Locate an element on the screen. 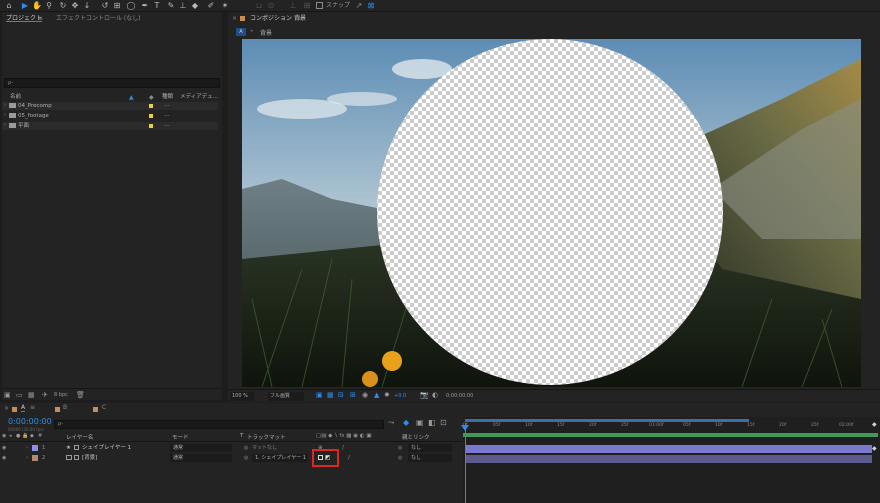 The height and width of the screenshot is (503, 880). exposure-reset-icon: ✹ is located at coordinates (387, 395).